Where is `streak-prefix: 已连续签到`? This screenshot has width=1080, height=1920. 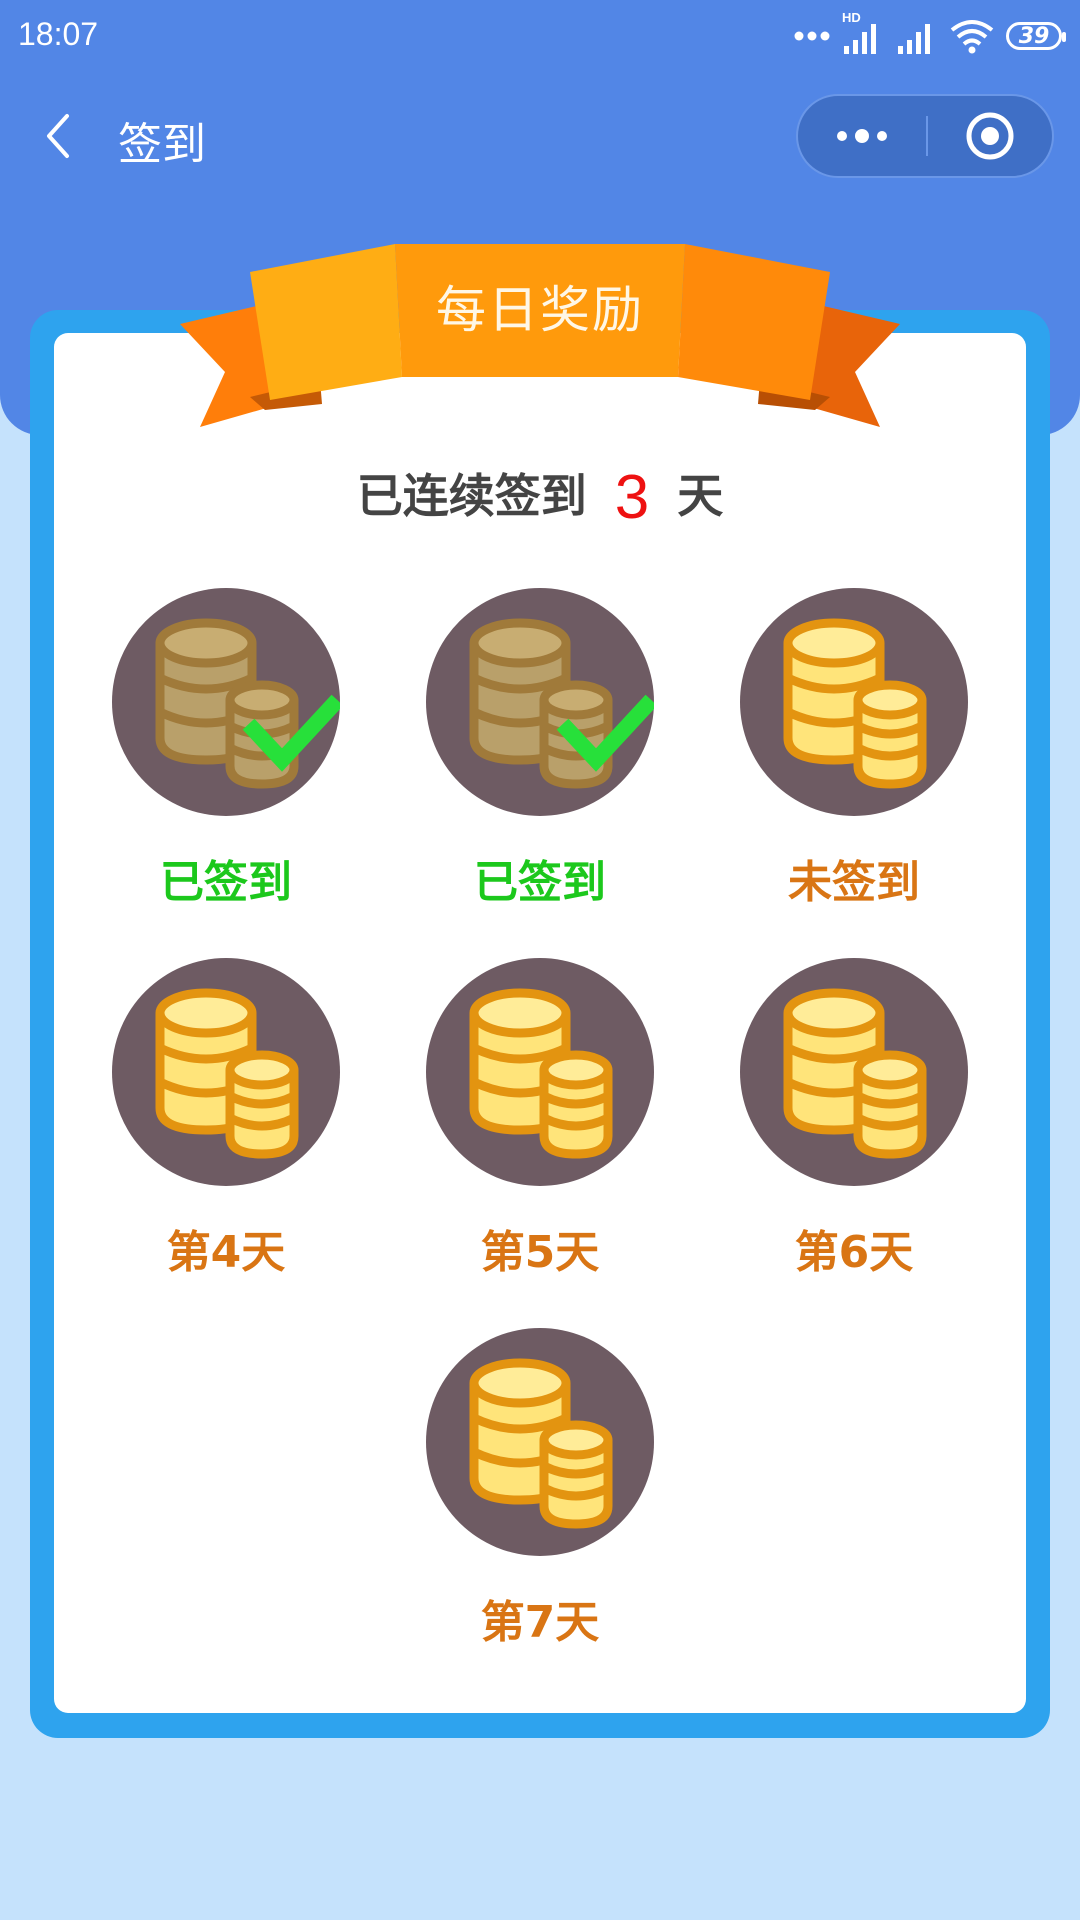 streak-prefix: 已连续签到 is located at coordinates (471, 496).